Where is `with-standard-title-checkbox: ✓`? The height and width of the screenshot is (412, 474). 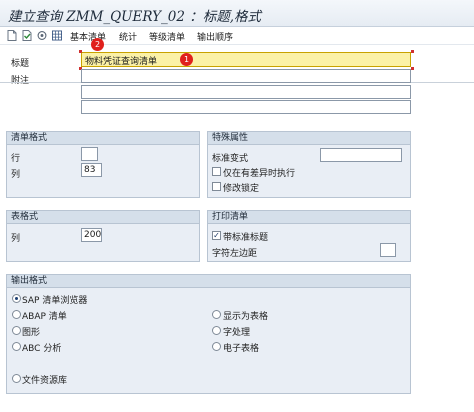 with-standard-title-checkbox: ✓ is located at coordinates (216, 235).